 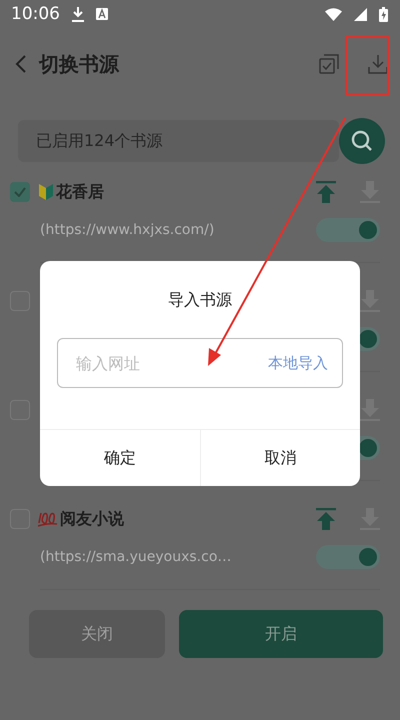 I want to click on source-name: 花香居, so click(x=80, y=192).